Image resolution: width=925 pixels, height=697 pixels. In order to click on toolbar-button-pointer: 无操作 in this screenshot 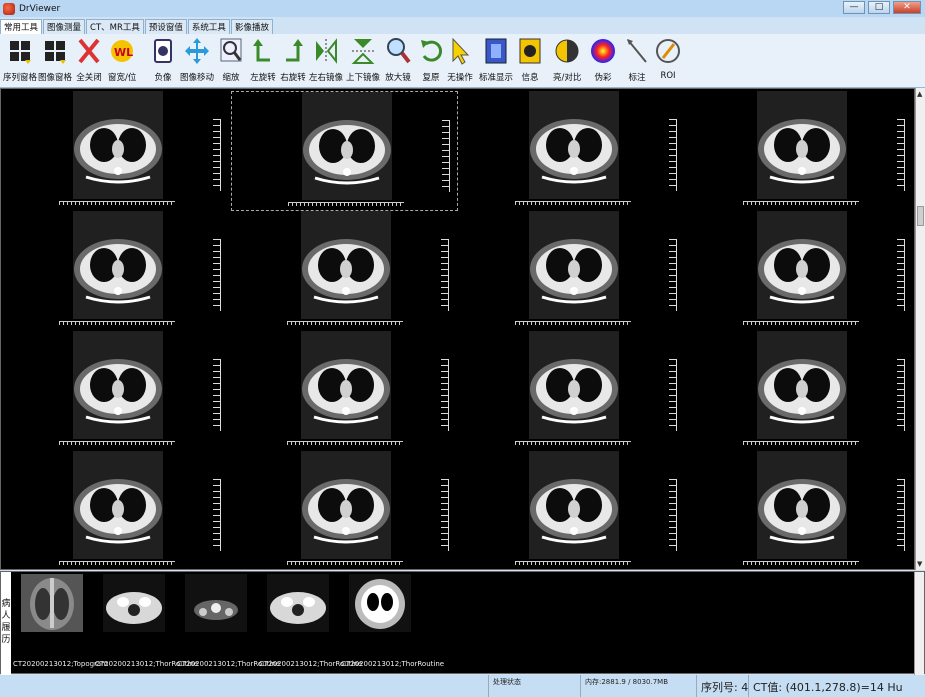, I will do `click(460, 61)`.